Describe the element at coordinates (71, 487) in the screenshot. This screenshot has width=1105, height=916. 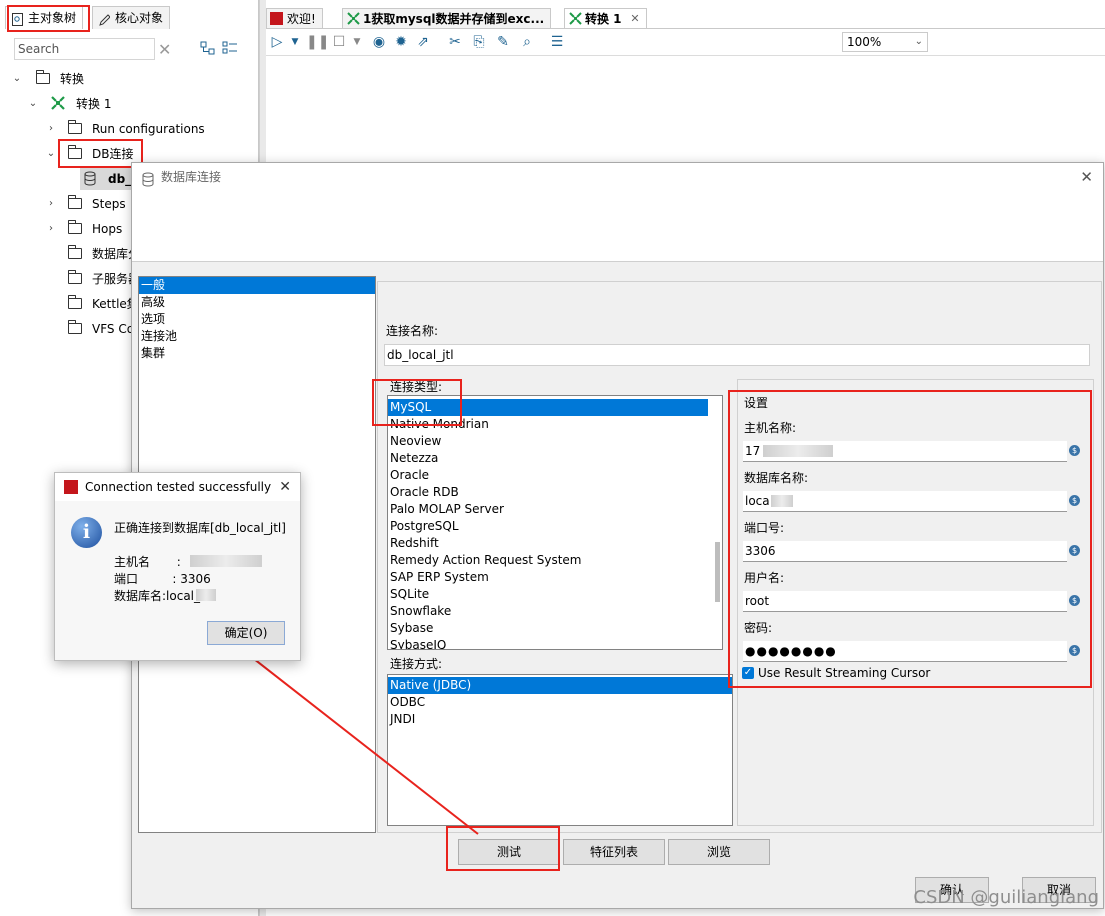
I see `spoon-icon` at that location.